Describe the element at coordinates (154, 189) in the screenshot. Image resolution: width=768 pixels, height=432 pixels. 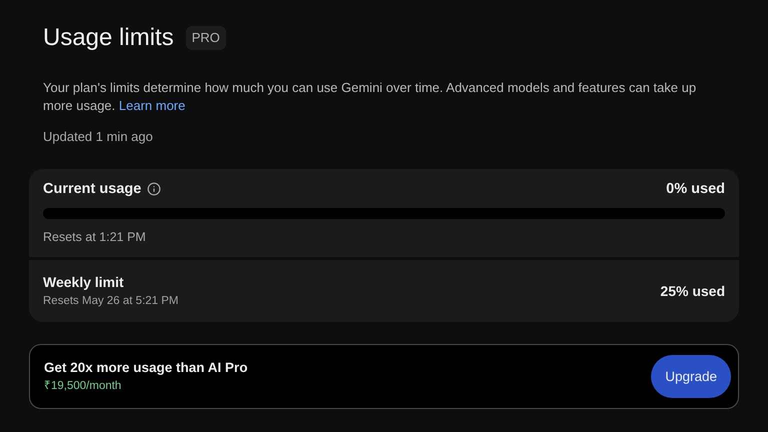
I see `info-icon` at that location.